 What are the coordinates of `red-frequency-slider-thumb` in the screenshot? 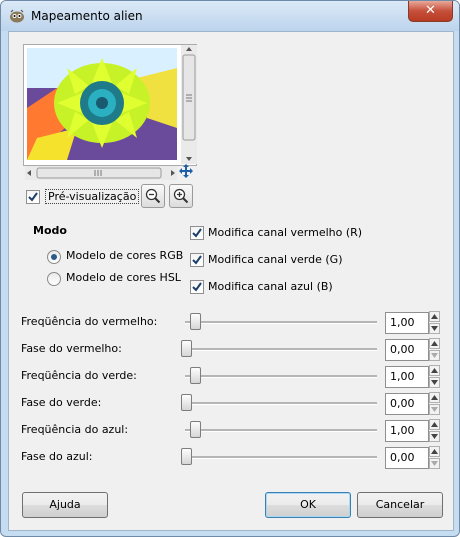 It's located at (195, 321).